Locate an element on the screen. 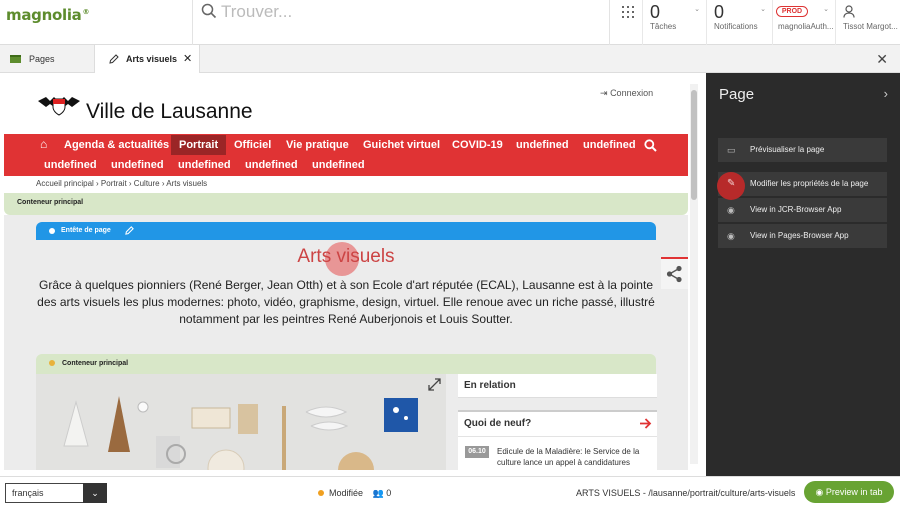 This screenshot has width=900, height=505. nav-item-guichet: Guichet virtuel is located at coordinates (401, 145).